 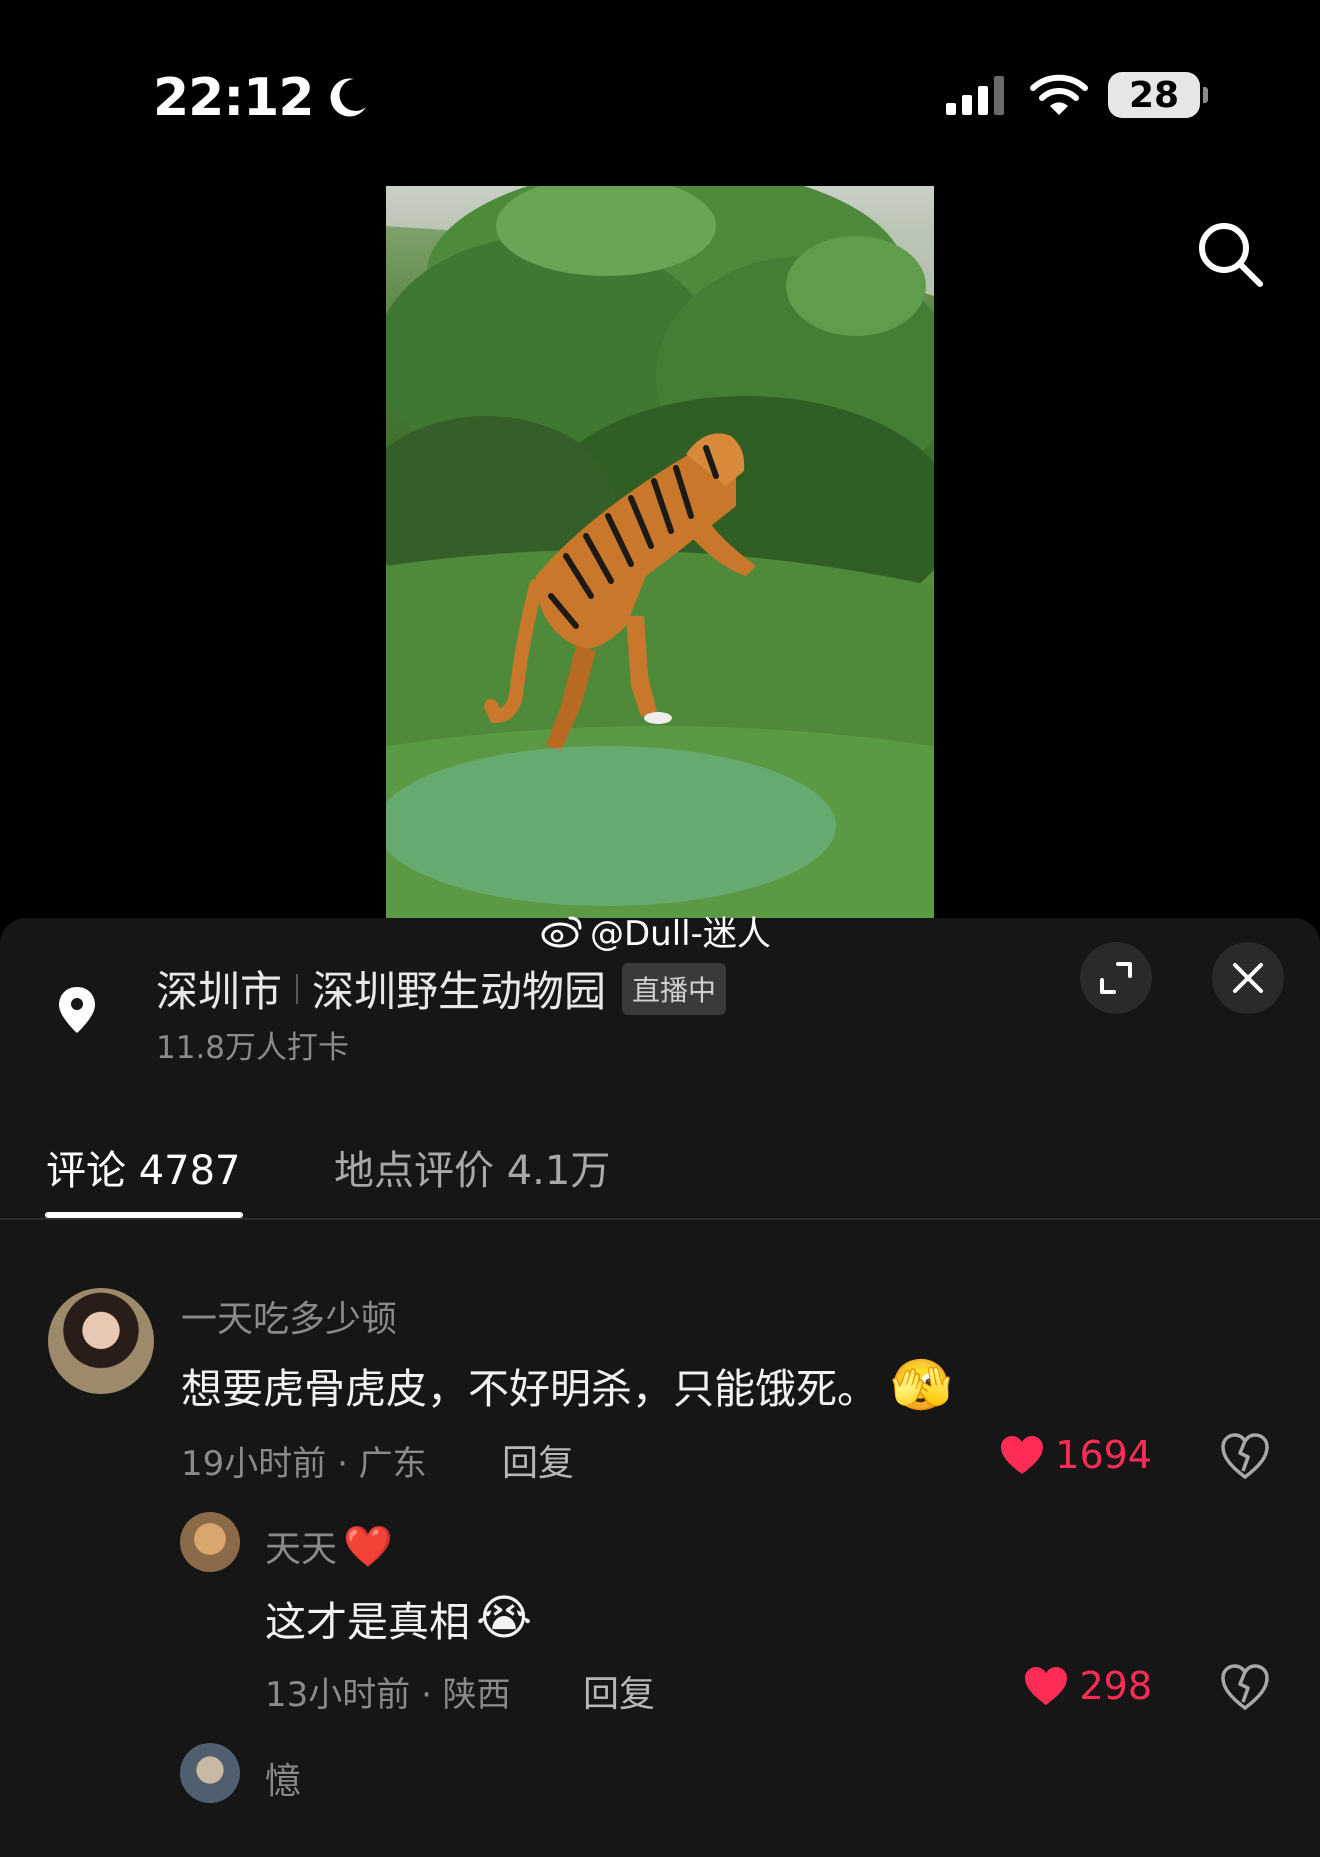 What do you see at coordinates (921, 1384) in the screenshot?
I see `peek-emoji-icon: 🫣` at bounding box center [921, 1384].